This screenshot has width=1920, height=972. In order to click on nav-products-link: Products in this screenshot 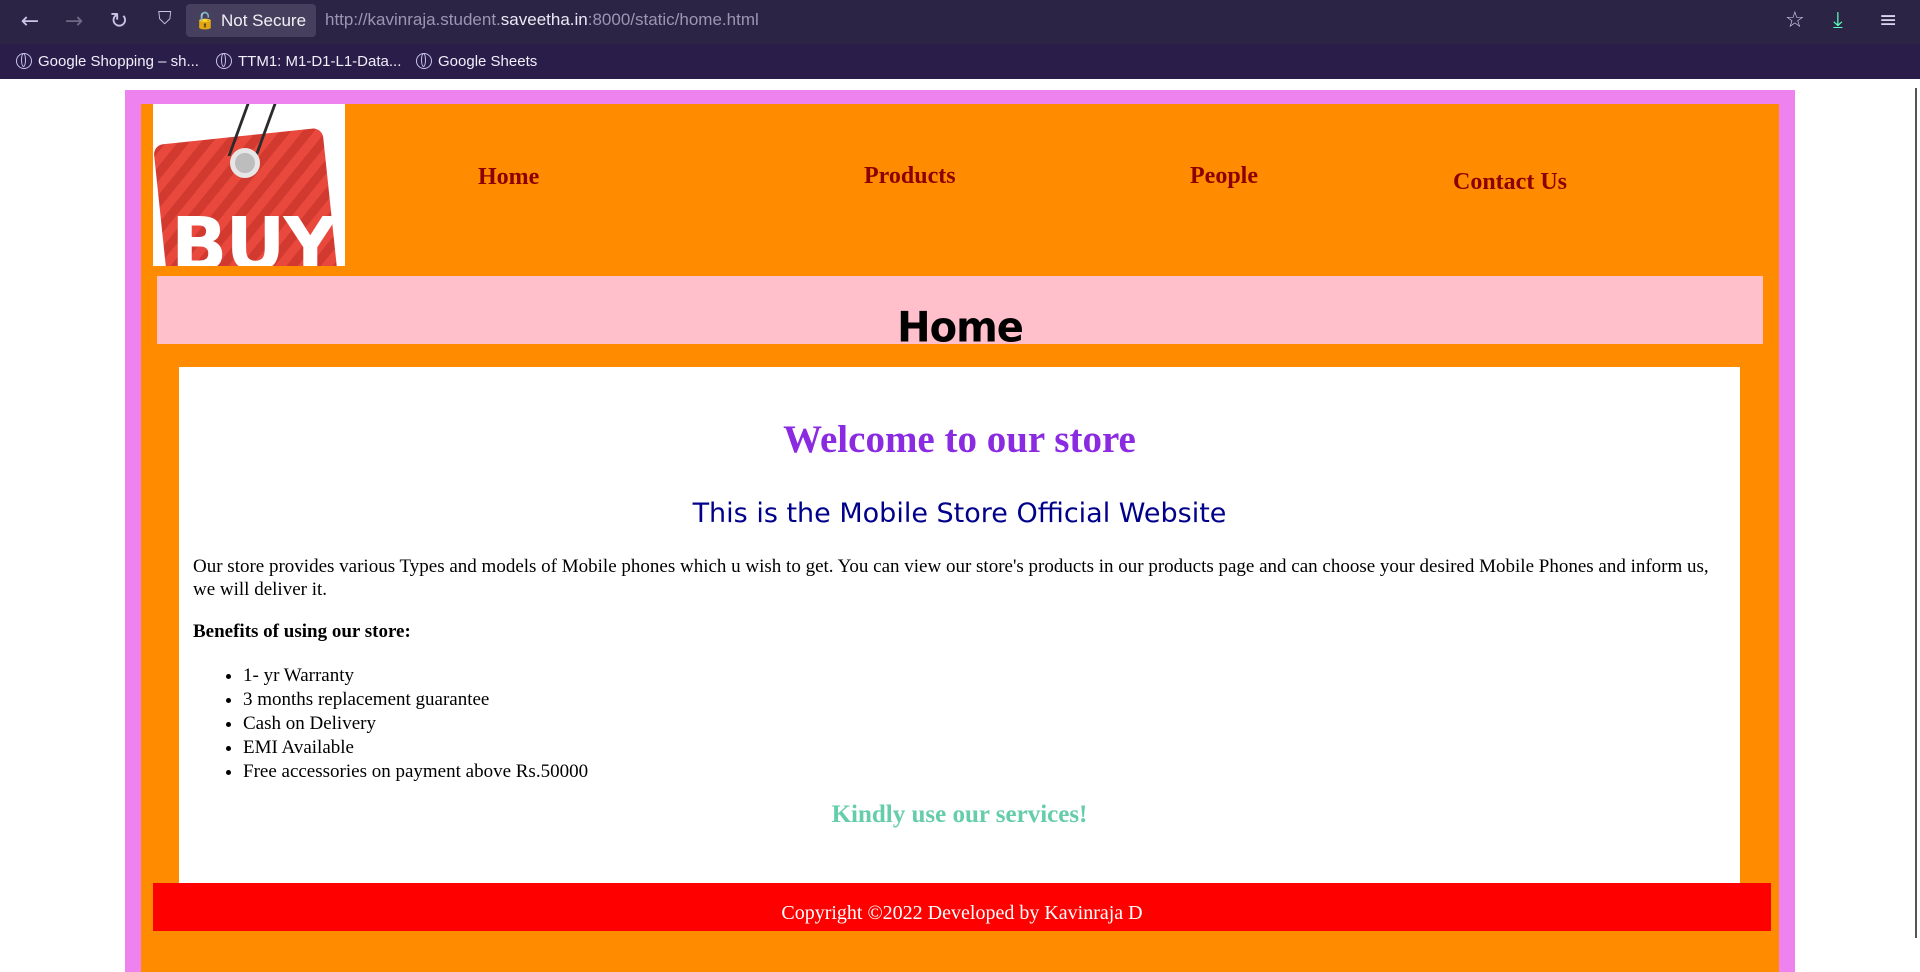, I will do `click(910, 176)`.